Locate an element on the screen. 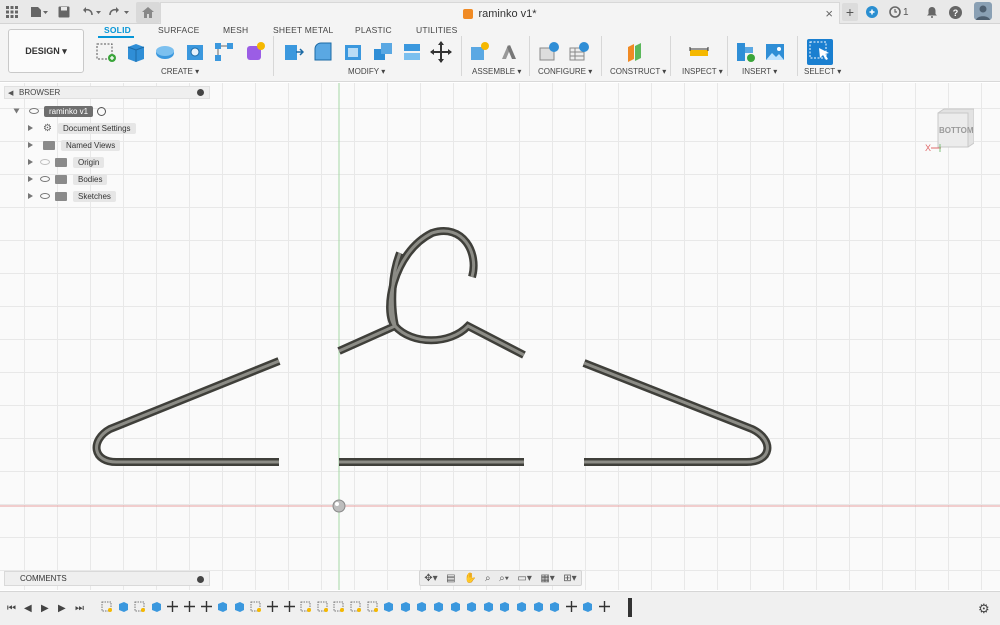 The width and height of the screenshot is (1000, 625). undo-icon is located at coordinates (92, 12).